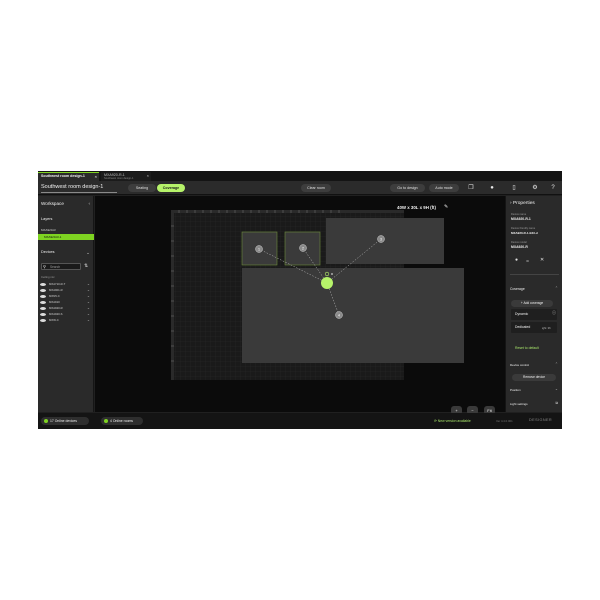  I want to click on design-name-underline, so click(79, 192).